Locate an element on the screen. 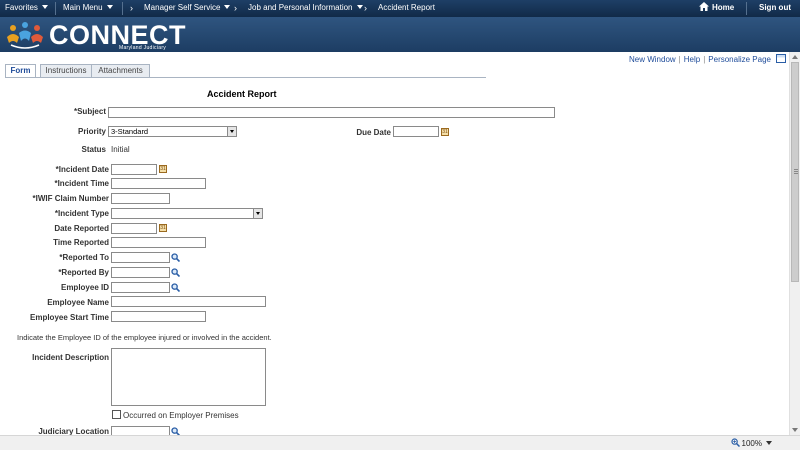 The width and height of the screenshot is (800, 450). incident-type-select is located at coordinates (187, 213).